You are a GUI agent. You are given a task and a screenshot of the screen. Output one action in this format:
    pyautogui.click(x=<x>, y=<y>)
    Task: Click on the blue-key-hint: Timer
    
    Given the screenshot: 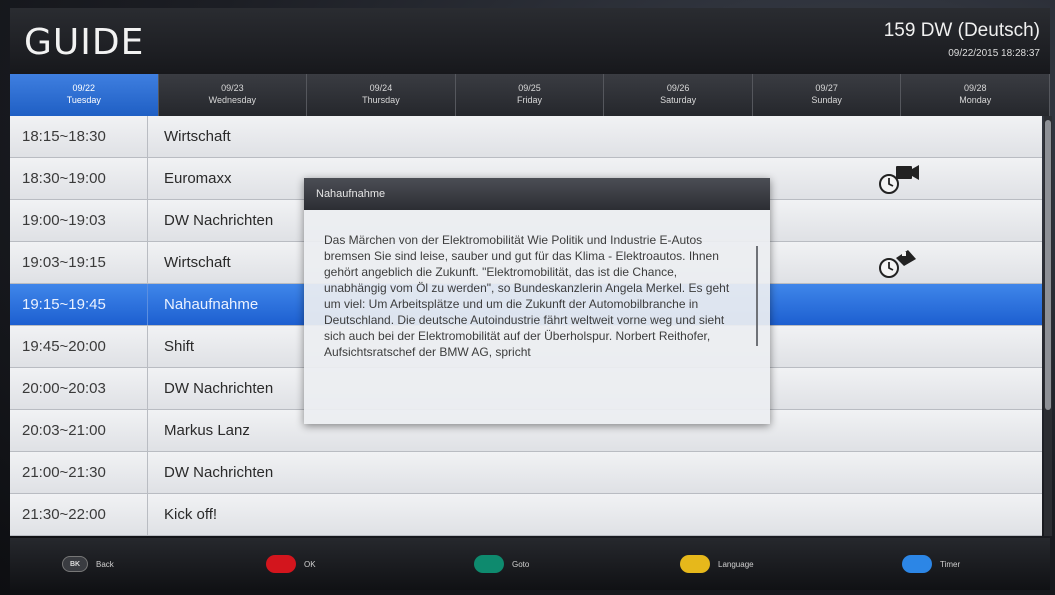 What is the action you would take?
    pyautogui.click(x=931, y=564)
    